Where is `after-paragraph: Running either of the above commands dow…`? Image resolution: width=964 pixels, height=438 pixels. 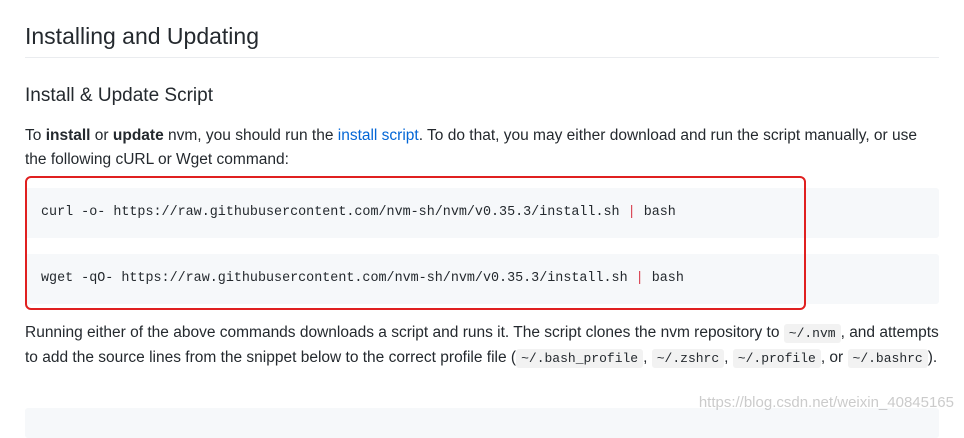 after-paragraph: Running either of the above commands dow… is located at coordinates (482, 346).